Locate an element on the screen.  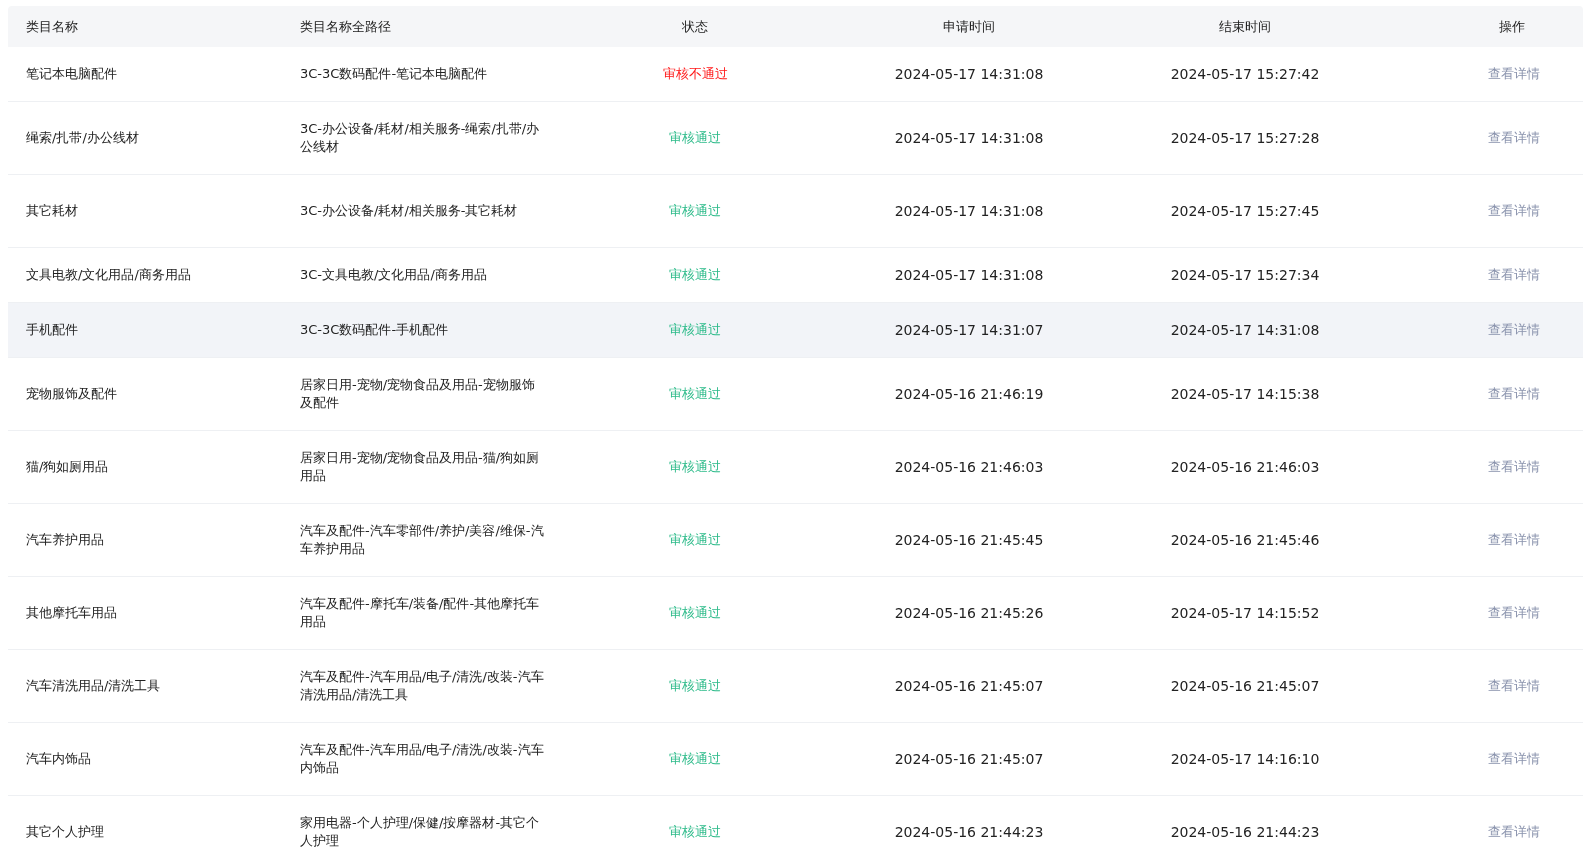
column-header: 状态 is located at coordinates (695, 26).